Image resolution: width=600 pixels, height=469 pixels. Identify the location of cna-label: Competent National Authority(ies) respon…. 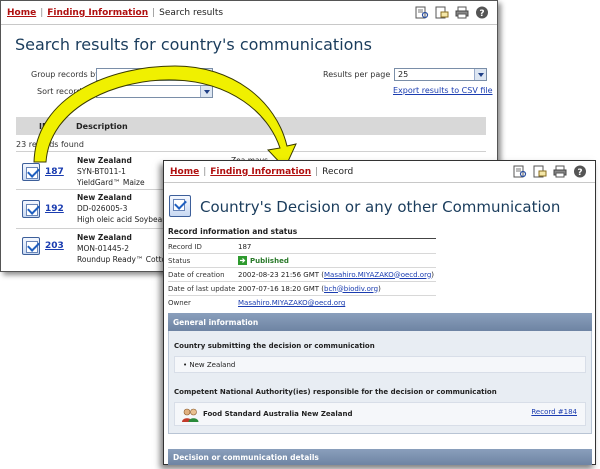
(335, 392).